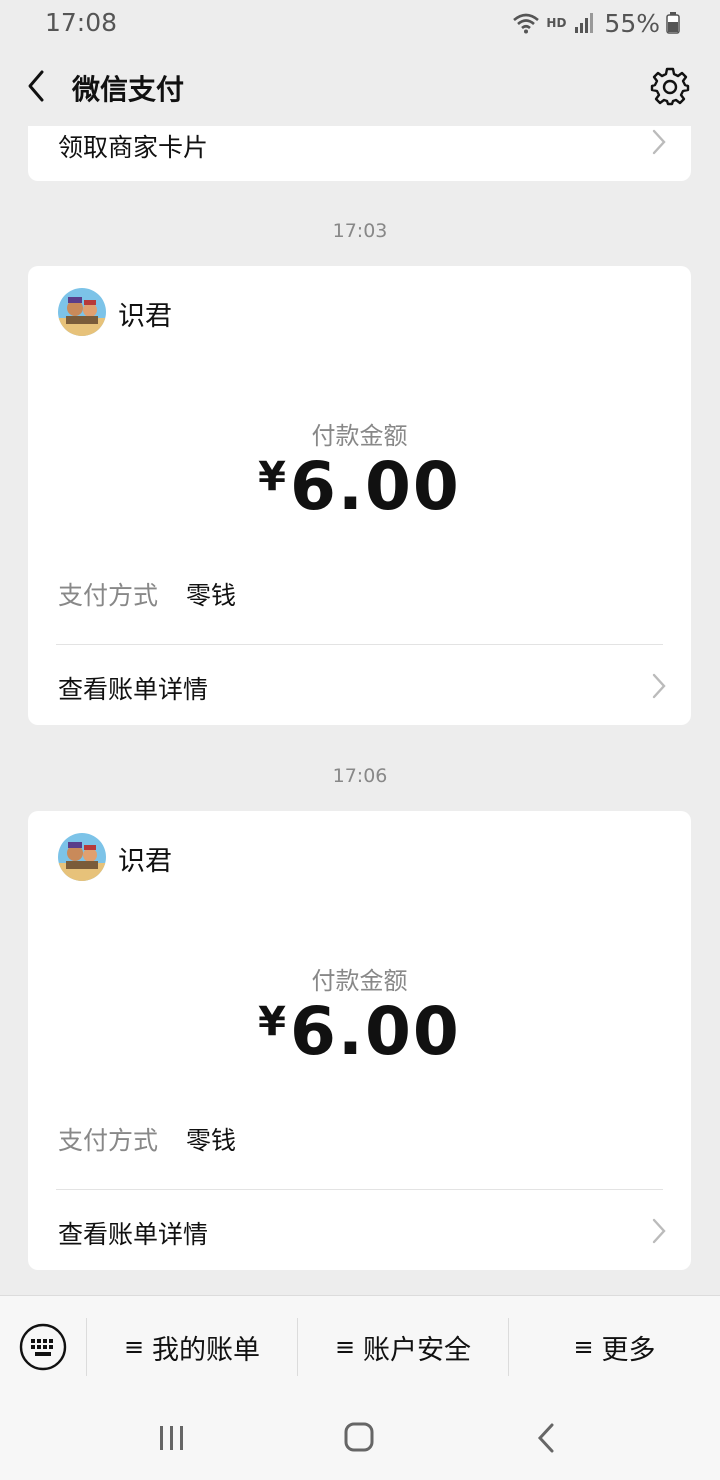 The image size is (720, 1480). I want to click on keyboard-icon, so click(43, 1347).